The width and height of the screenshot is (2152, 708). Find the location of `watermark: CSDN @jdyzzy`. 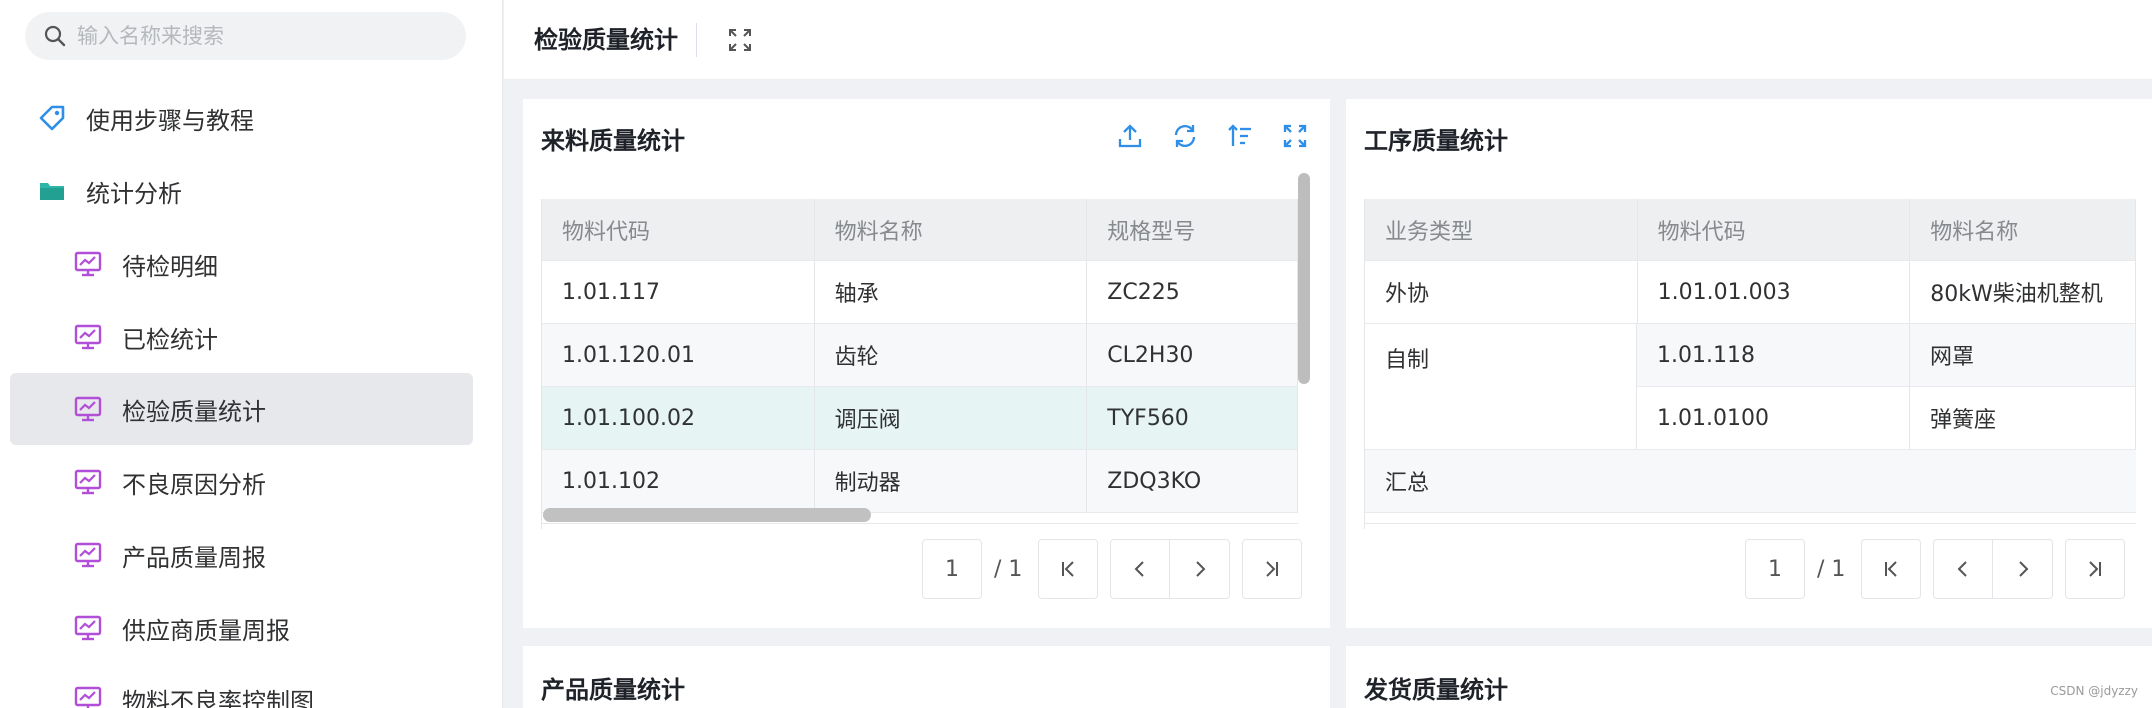

watermark: CSDN @jdyzzy is located at coordinates (2094, 691).